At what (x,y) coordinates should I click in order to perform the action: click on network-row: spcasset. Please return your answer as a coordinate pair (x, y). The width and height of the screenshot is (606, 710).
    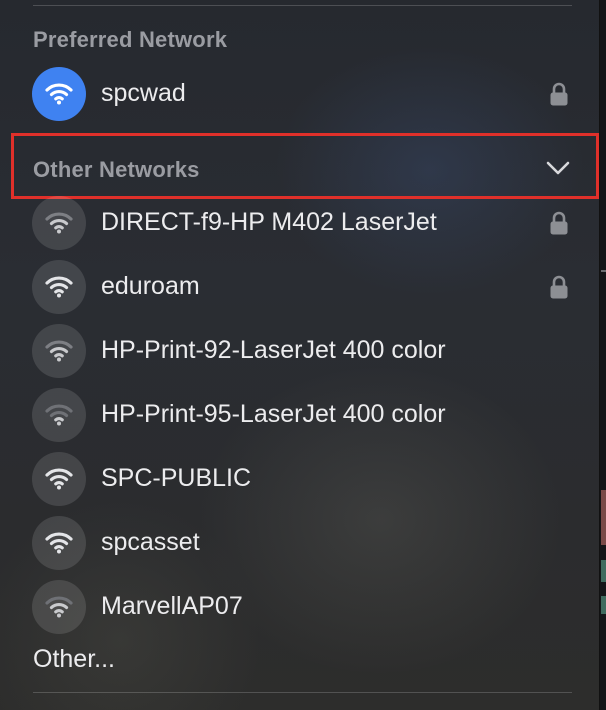
    Looking at the image, I should click on (302, 543).